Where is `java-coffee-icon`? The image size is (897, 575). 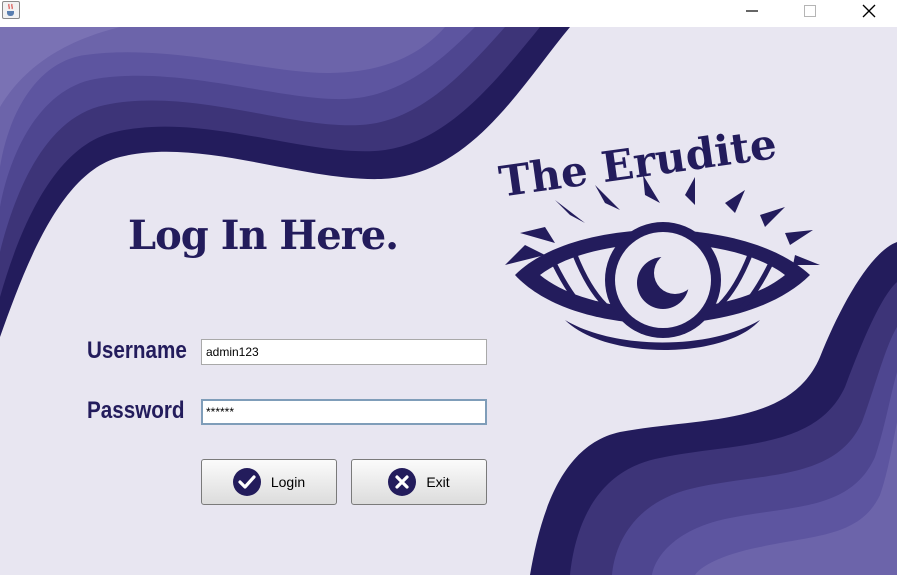
java-coffee-icon is located at coordinates (11, 10).